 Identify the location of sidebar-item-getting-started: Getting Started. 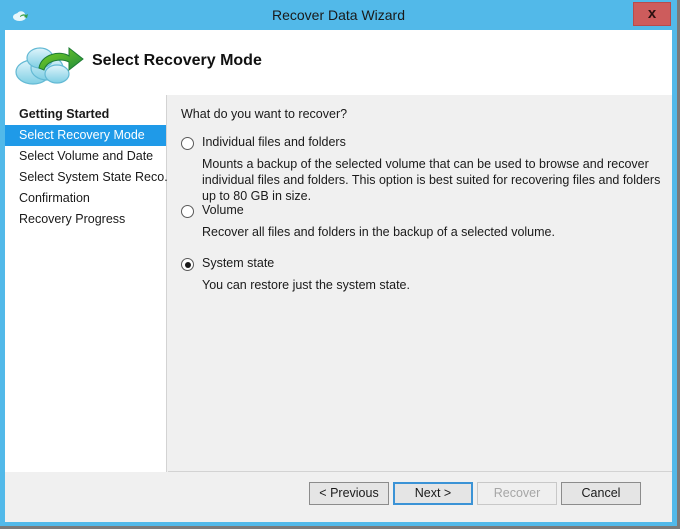
(85, 114).